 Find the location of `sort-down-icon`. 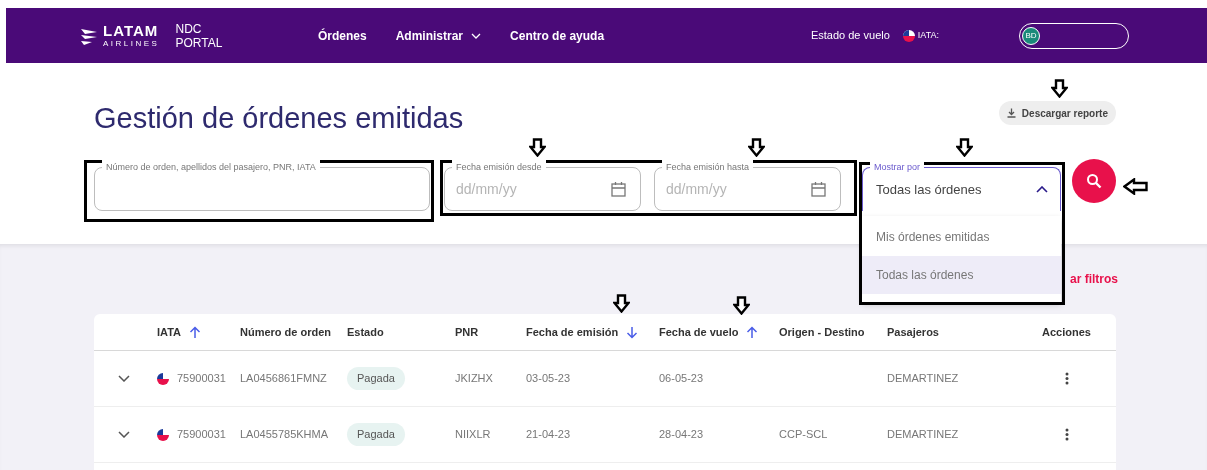

sort-down-icon is located at coordinates (632, 332).